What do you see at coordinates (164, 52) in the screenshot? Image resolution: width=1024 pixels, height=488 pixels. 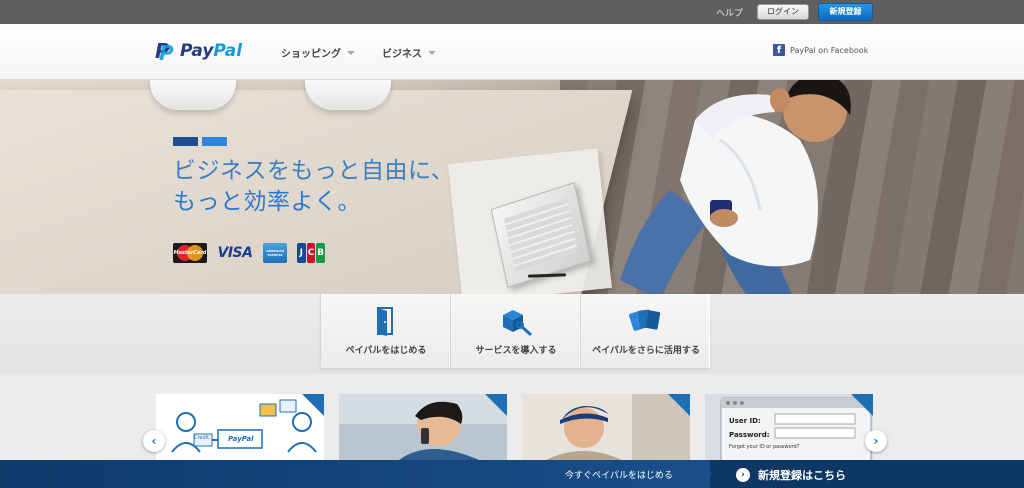 I see `paypal-p-icon: PP` at bounding box center [164, 52].